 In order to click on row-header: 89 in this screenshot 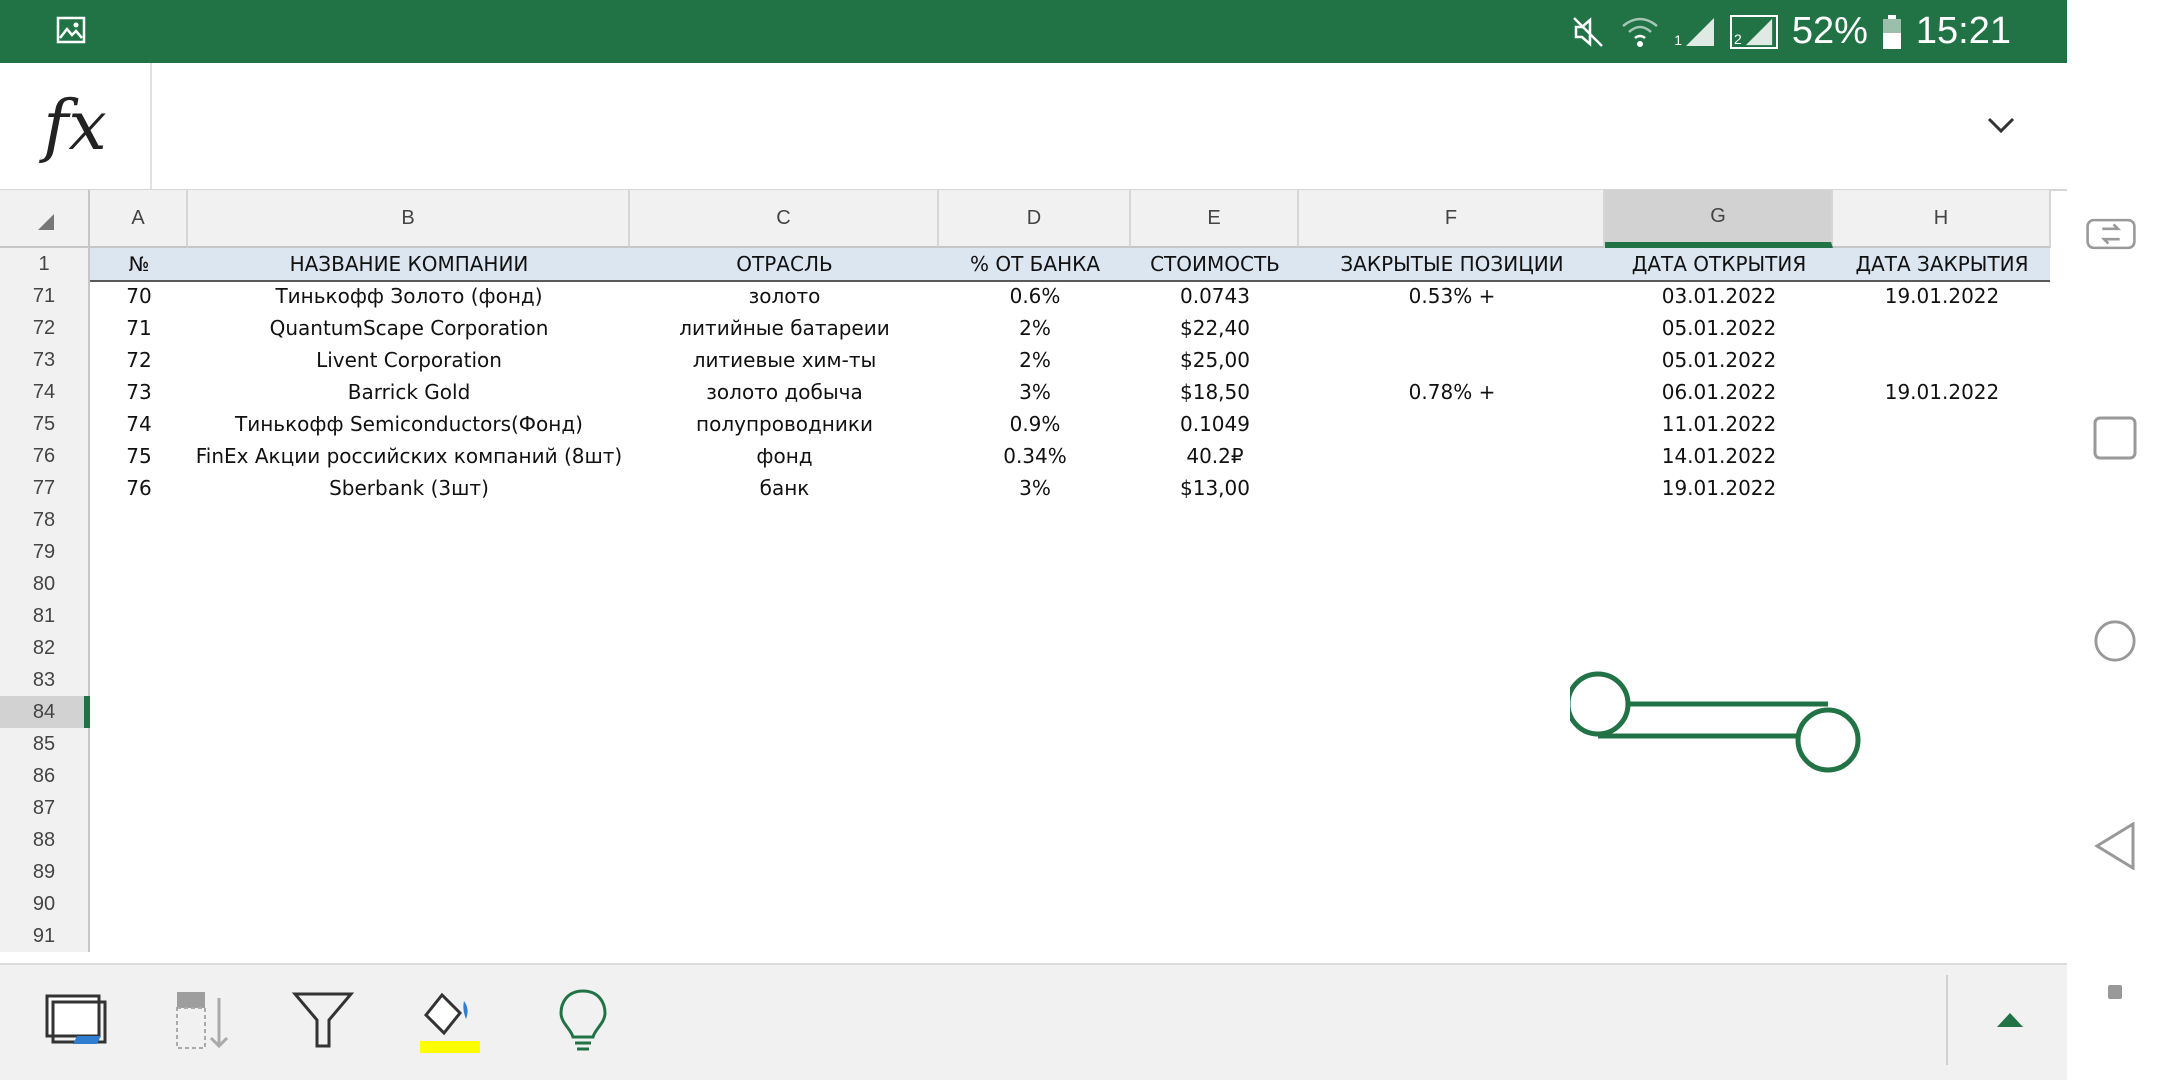, I will do `click(45, 872)`.